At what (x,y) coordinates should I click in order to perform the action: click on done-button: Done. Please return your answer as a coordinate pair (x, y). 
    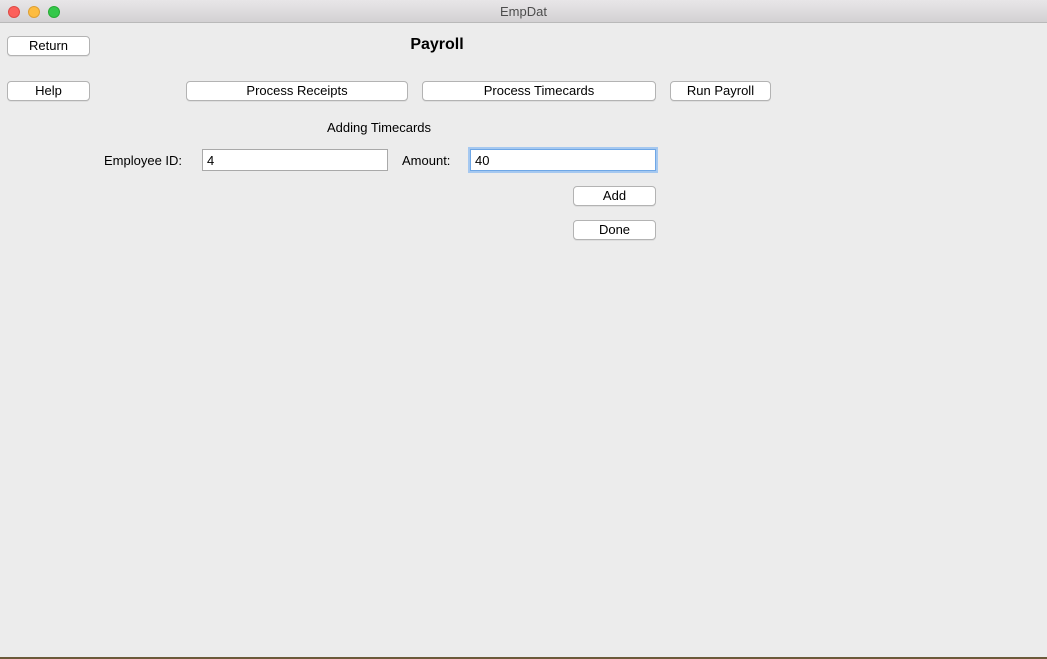
    Looking at the image, I should click on (614, 230).